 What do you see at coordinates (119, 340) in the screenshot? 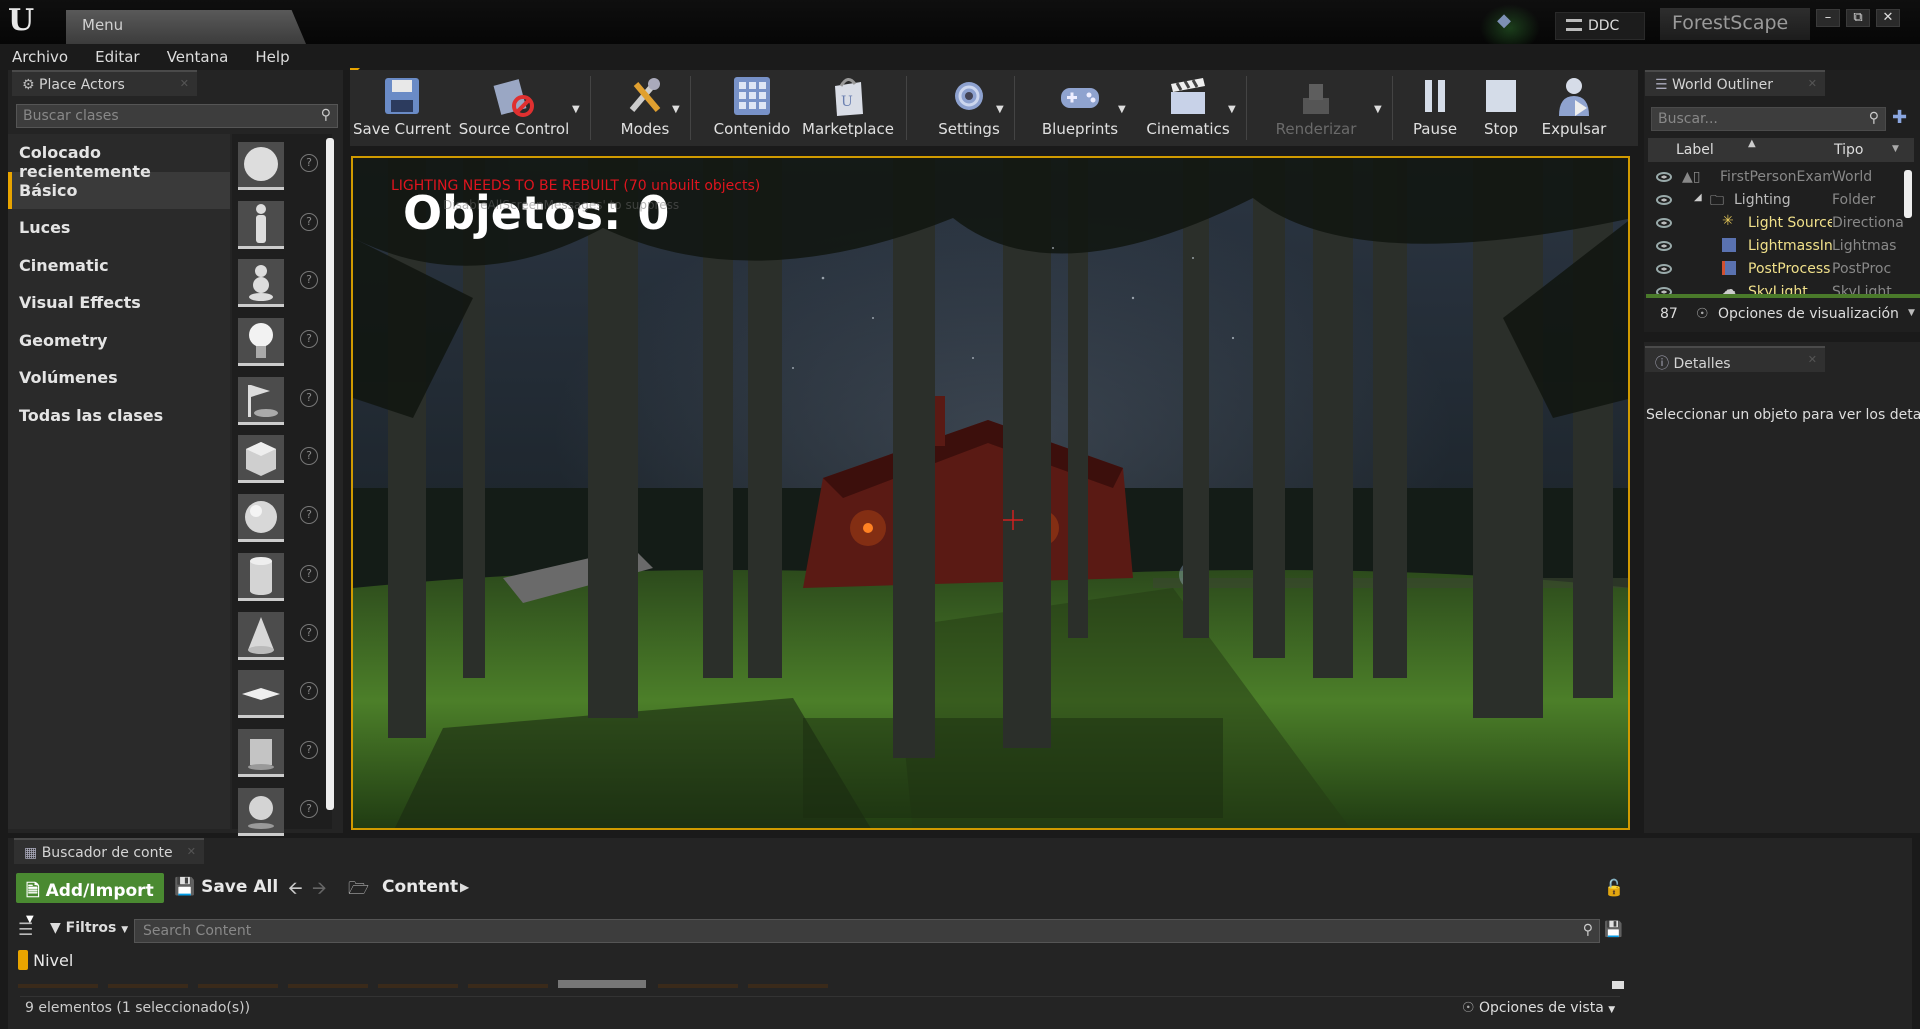
I see `category-geometry: Geometry` at bounding box center [119, 340].